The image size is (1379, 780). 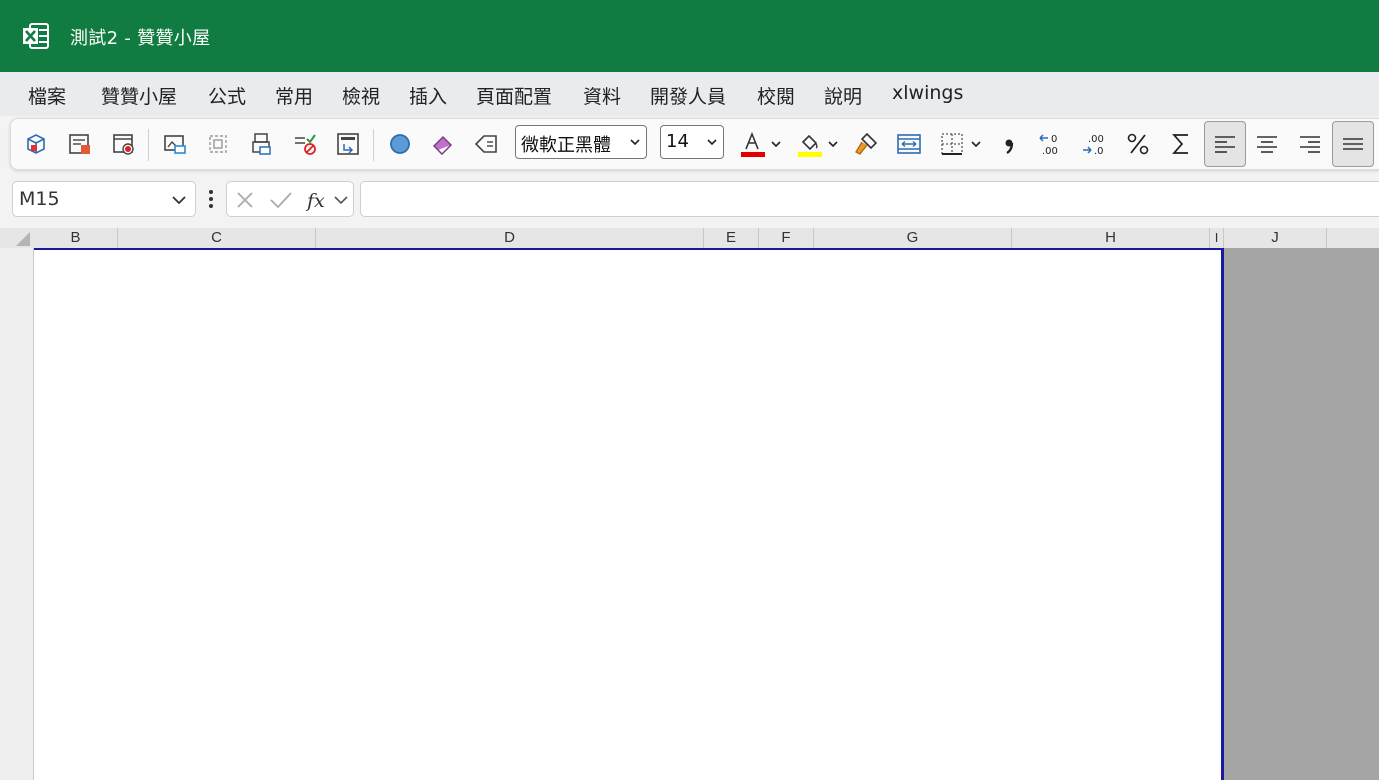 What do you see at coordinates (566, 145) in the screenshot?
I see `font-name-value: 微軟正黑體` at bounding box center [566, 145].